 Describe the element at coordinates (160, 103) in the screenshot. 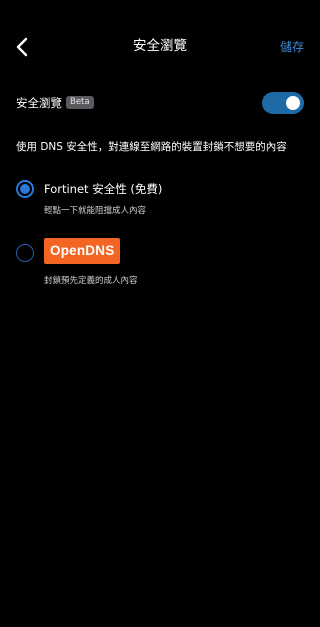

I see `safe-browsing-row: 安全瀏覽 Beta` at that location.